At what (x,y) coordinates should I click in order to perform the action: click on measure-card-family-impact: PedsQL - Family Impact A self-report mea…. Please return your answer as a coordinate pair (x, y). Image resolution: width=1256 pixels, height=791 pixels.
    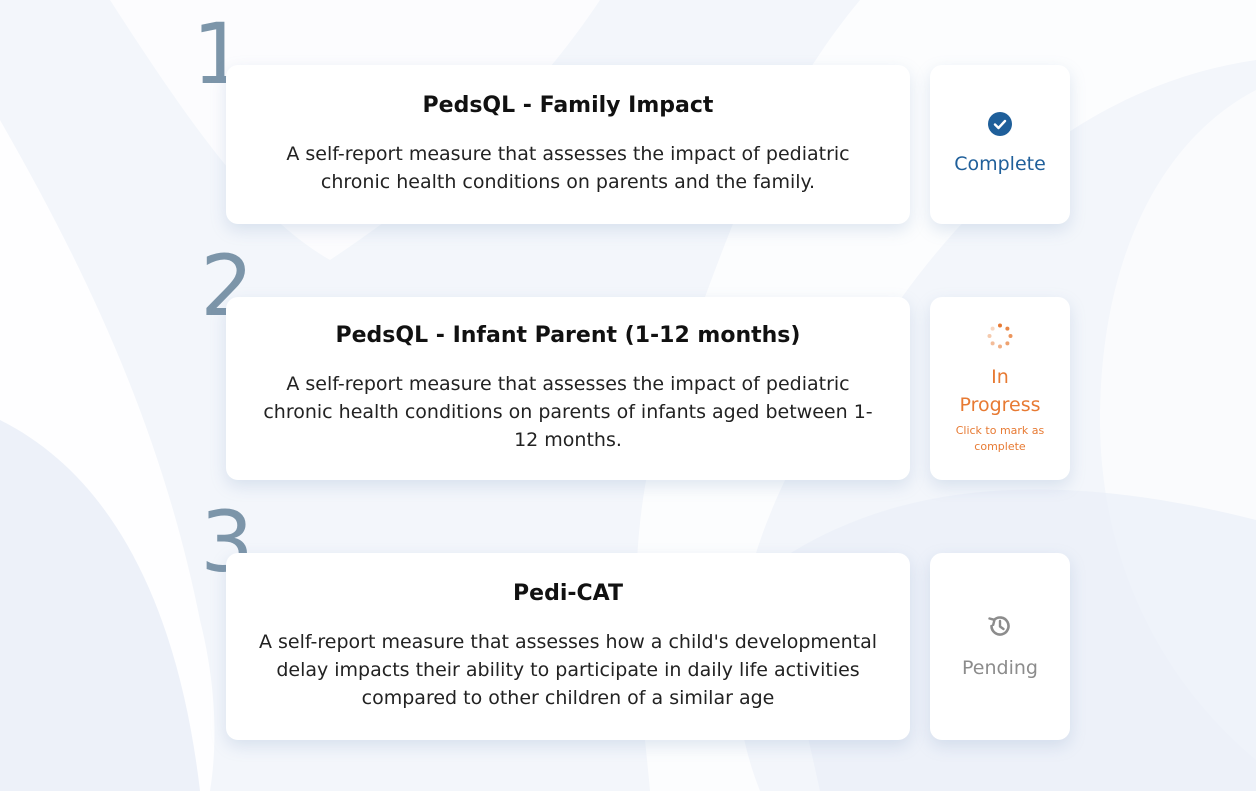
    Looking at the image, I should click on (568, 144).